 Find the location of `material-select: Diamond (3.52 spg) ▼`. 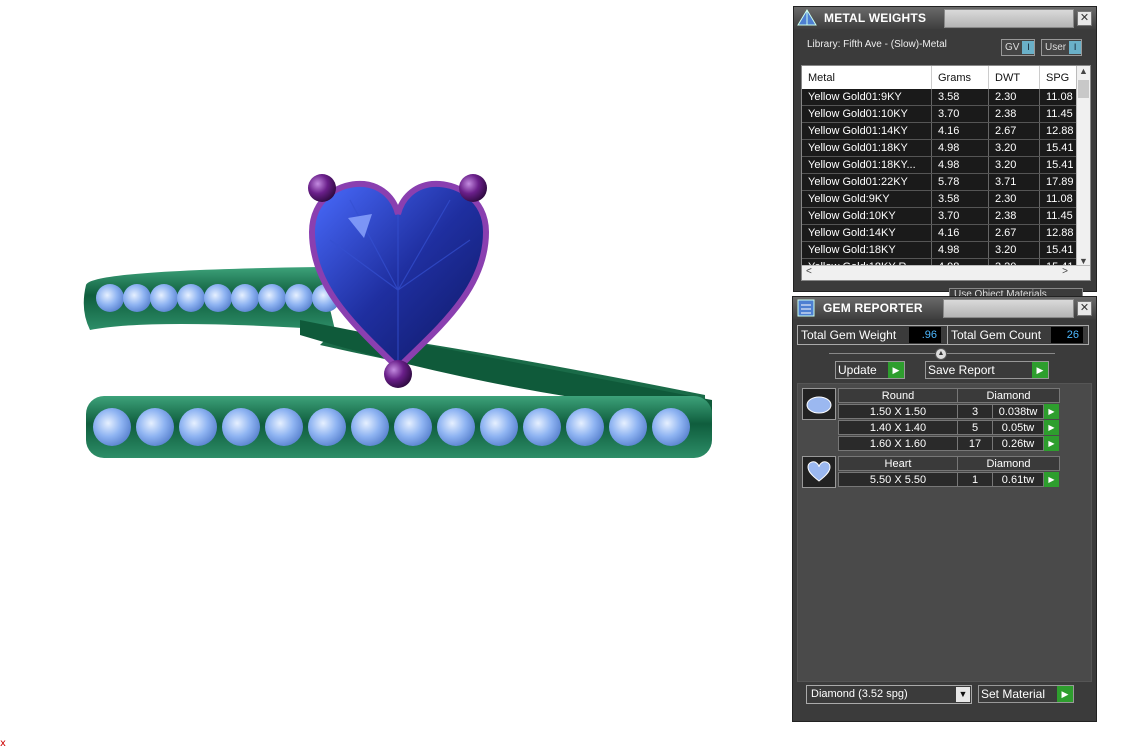

material-select: Diamond (3.52 spg) ▼ is located at coordinates (889, 694).